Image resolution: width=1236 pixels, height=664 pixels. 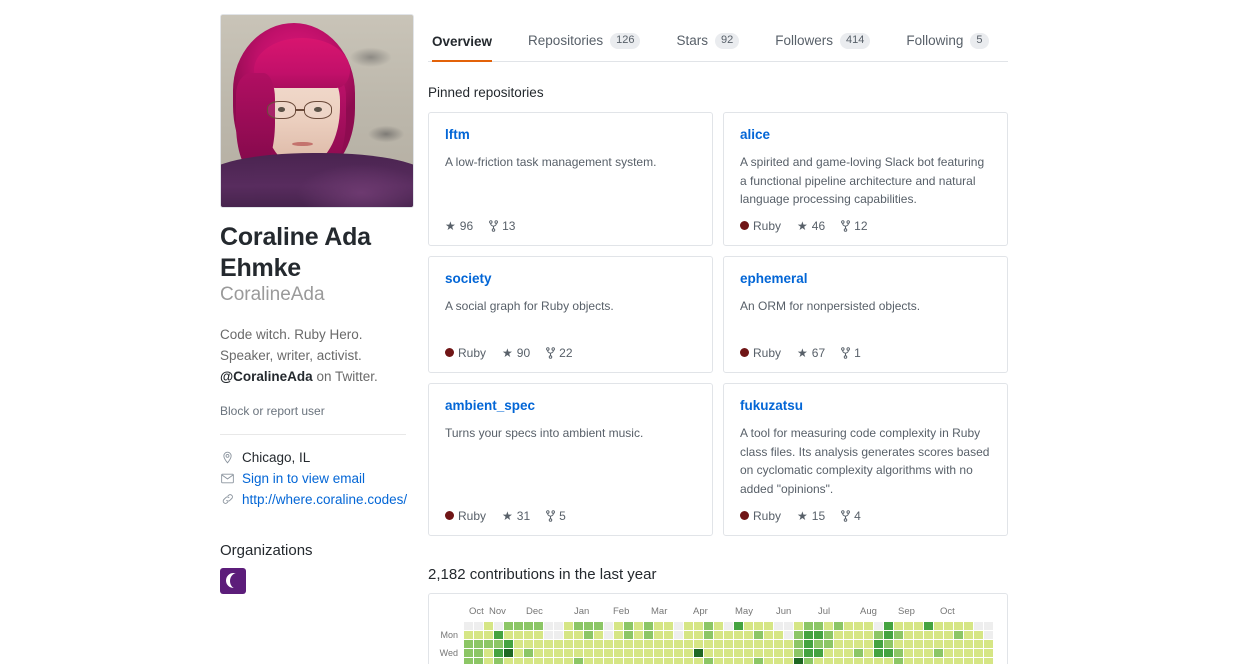 What do you see at coordinates (303, 478) in the screenshot?
I see `sign-in-to-view-email-link: Sign in to view email` at bounding box center [303, 478].